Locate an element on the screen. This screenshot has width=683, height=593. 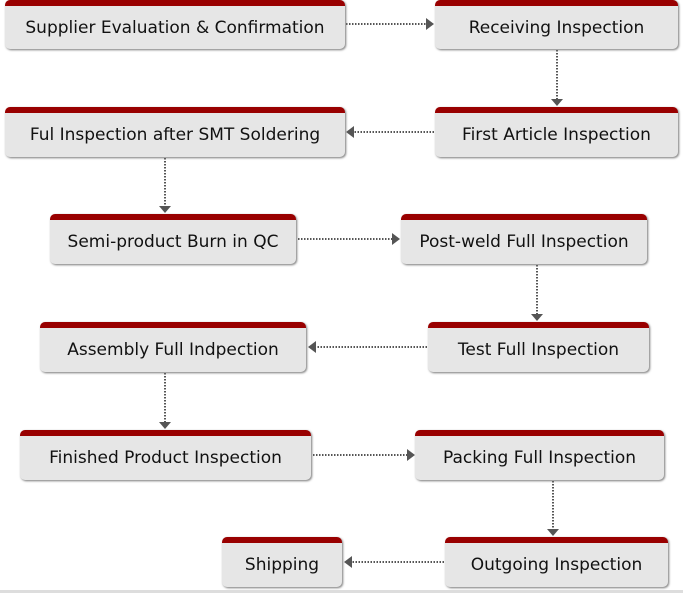
step-shipping: Shipping is located at coordinates (282, 562).